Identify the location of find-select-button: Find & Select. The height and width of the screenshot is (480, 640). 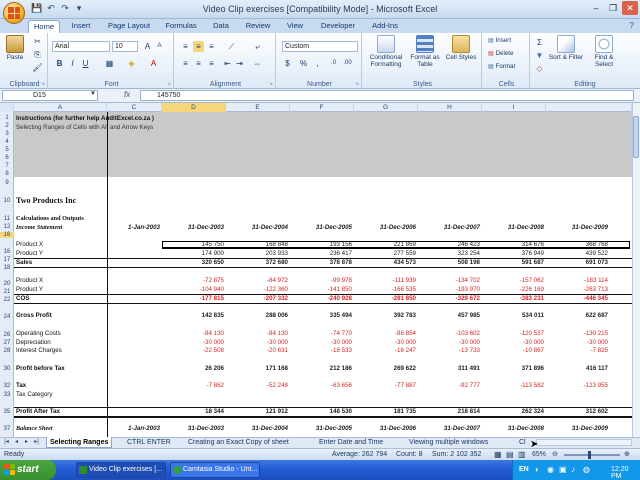
(604, 51).